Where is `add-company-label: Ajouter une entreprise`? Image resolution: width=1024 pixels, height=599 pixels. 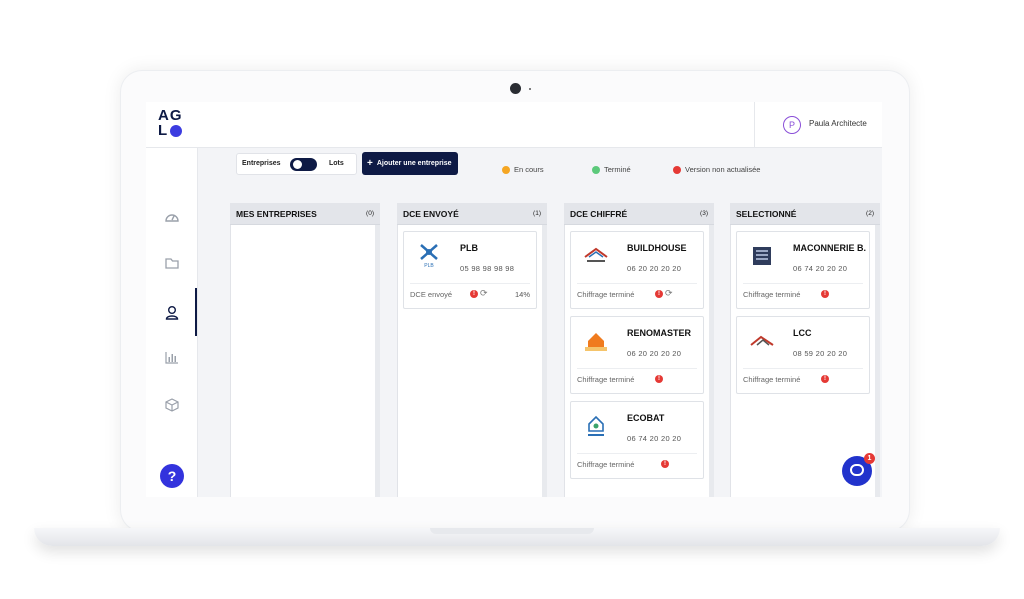 add-company-label: Ajouter une entreprise is located at coordinates (414, 163).